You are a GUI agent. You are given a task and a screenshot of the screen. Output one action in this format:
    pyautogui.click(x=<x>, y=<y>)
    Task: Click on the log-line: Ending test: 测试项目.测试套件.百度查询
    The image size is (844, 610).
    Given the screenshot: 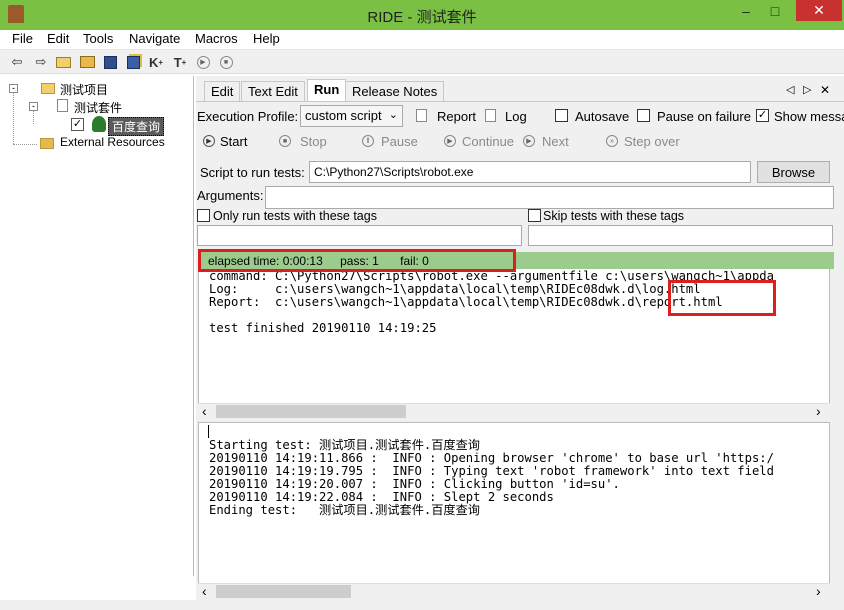 What is the action you would take?
    pyautogui.click(x=344, y=510)
    